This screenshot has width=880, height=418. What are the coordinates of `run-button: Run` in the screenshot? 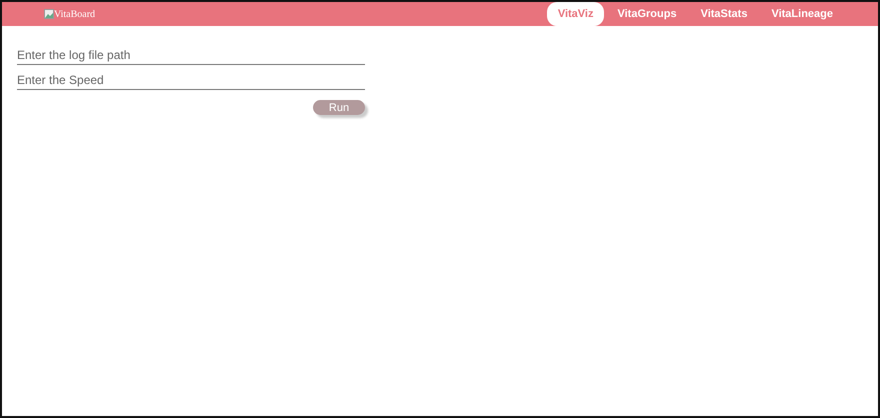 It's located at (339, 107).